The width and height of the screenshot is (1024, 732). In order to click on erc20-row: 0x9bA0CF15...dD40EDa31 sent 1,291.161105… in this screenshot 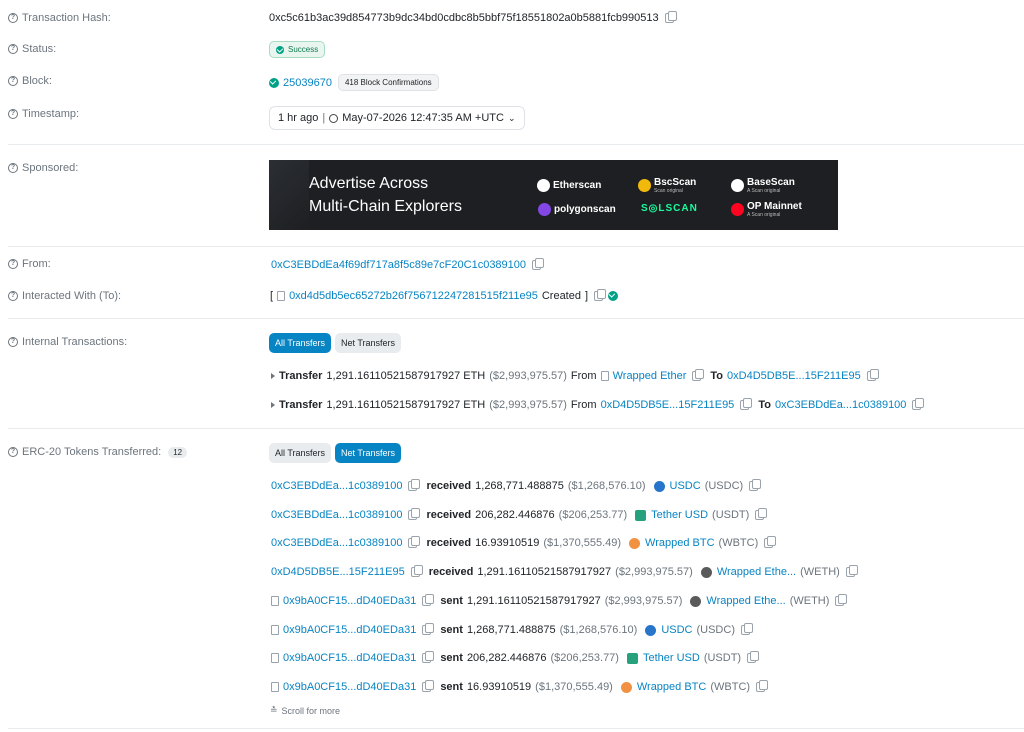, I will do `click(559, 600)`.